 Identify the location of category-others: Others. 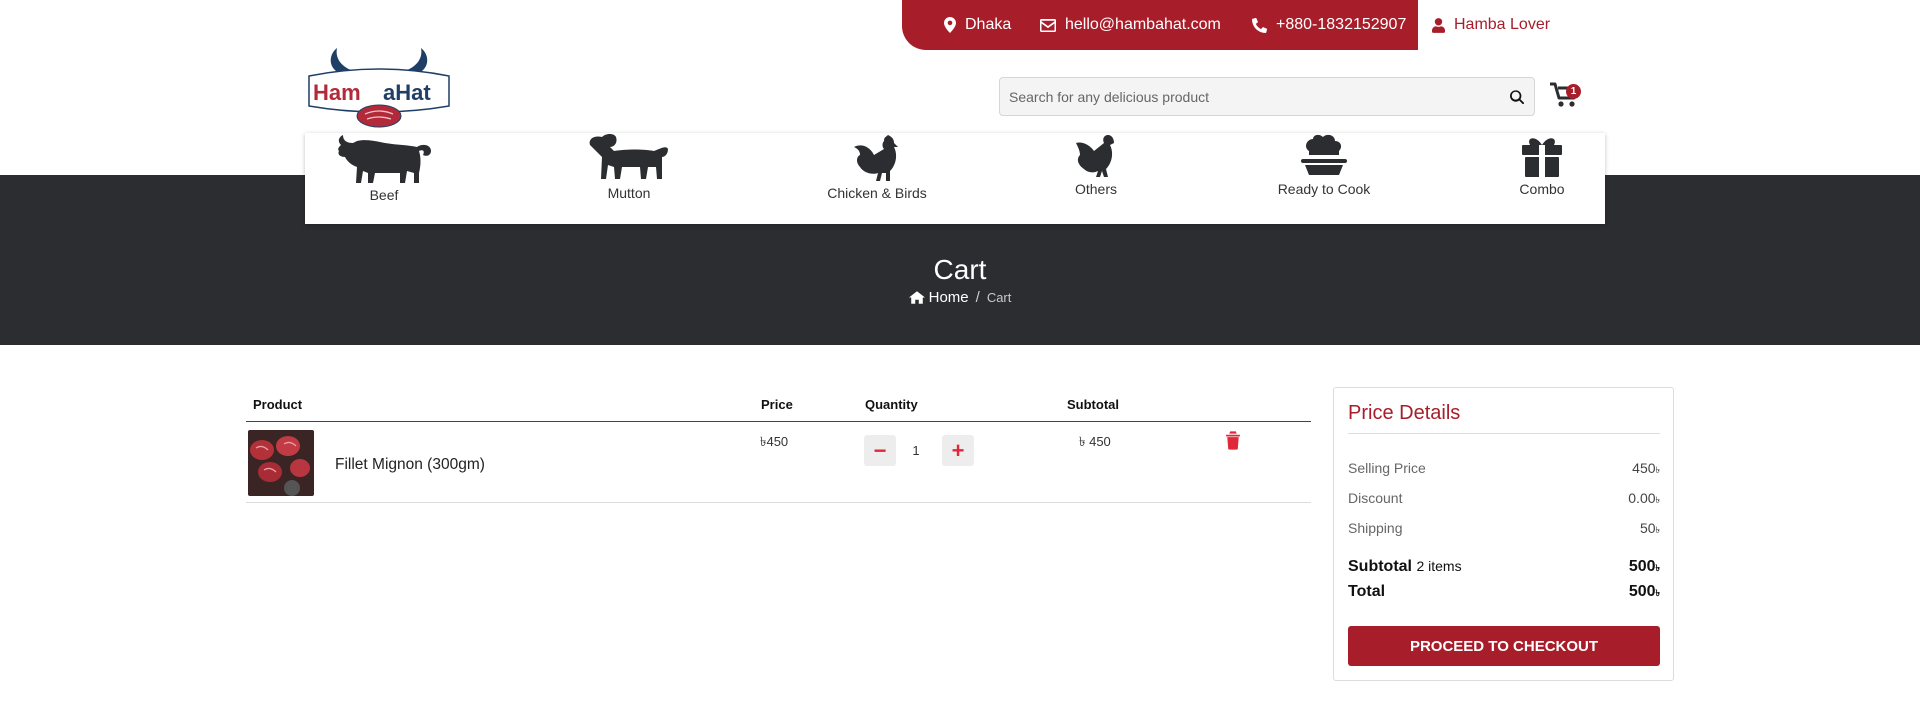
(1096, 178).